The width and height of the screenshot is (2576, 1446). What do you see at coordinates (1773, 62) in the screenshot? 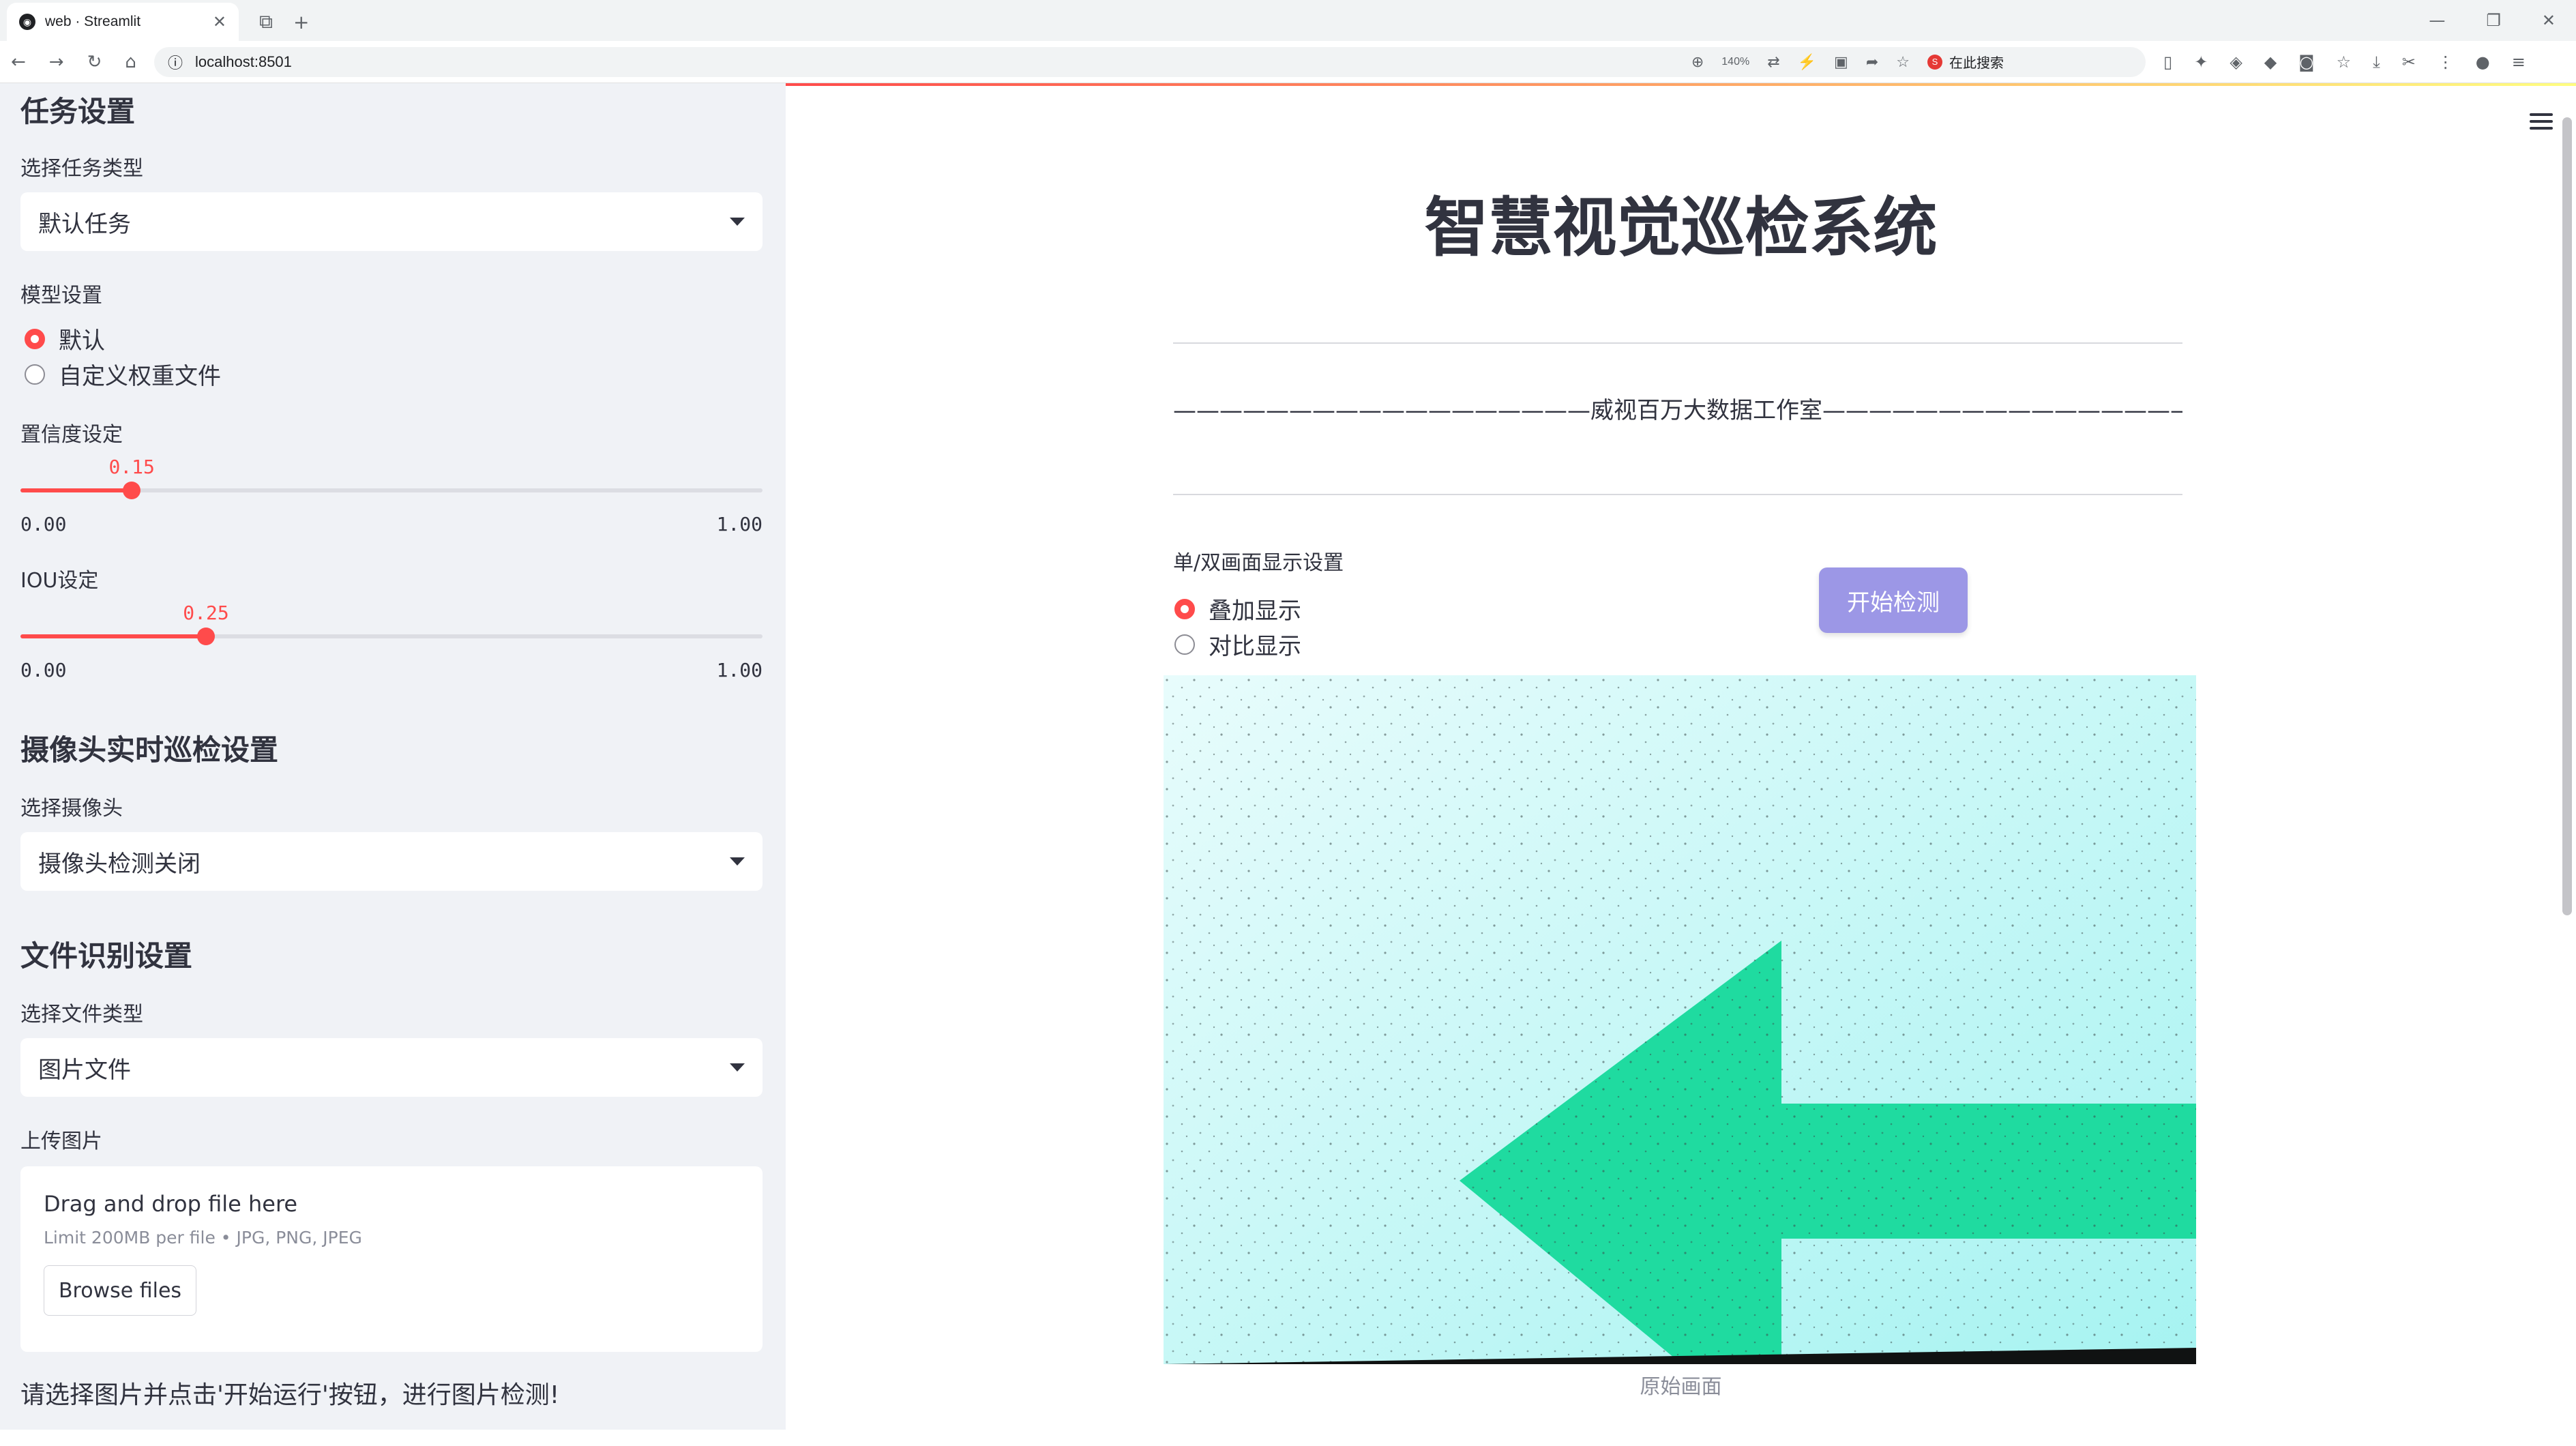
I see `translate-icon: ⇄` at bounding box center [1773, 62].